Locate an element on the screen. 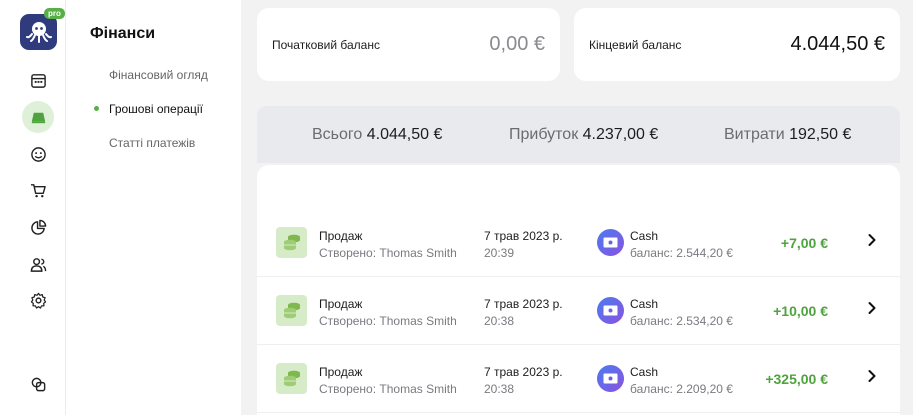 The height and width of the screenshot is (415, 913). users-icon is located at coordinates (38, 264).